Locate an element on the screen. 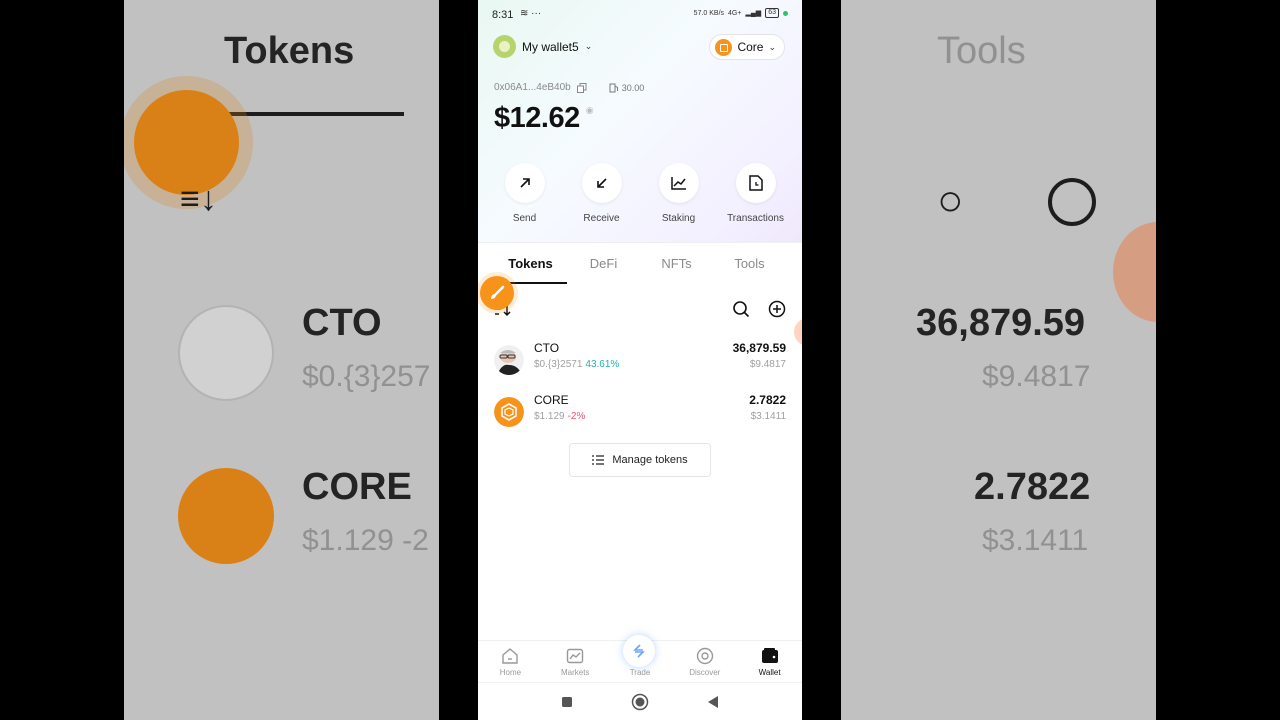 Image resolution: width=1280 pixels, height=720 pixels. transactions-button: Transactions is located at coordinates (756, 193).